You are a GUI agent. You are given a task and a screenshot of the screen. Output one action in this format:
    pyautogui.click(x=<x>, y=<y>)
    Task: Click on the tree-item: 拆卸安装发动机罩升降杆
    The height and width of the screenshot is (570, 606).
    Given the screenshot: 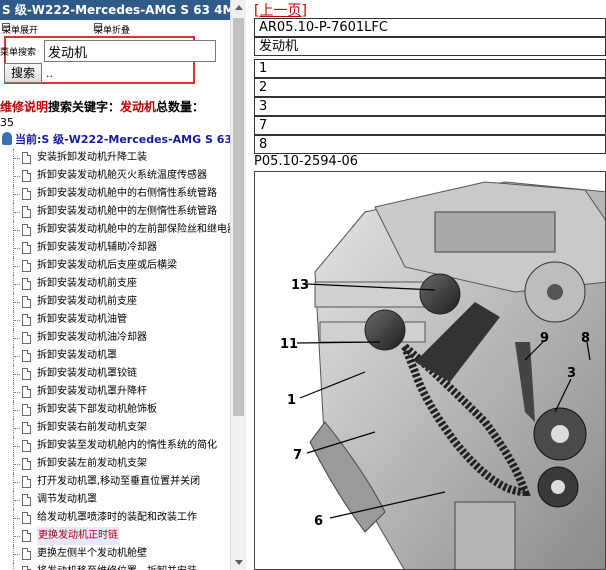 What is the action you would take?
    pyautogui.click(x=115, y=392)
    